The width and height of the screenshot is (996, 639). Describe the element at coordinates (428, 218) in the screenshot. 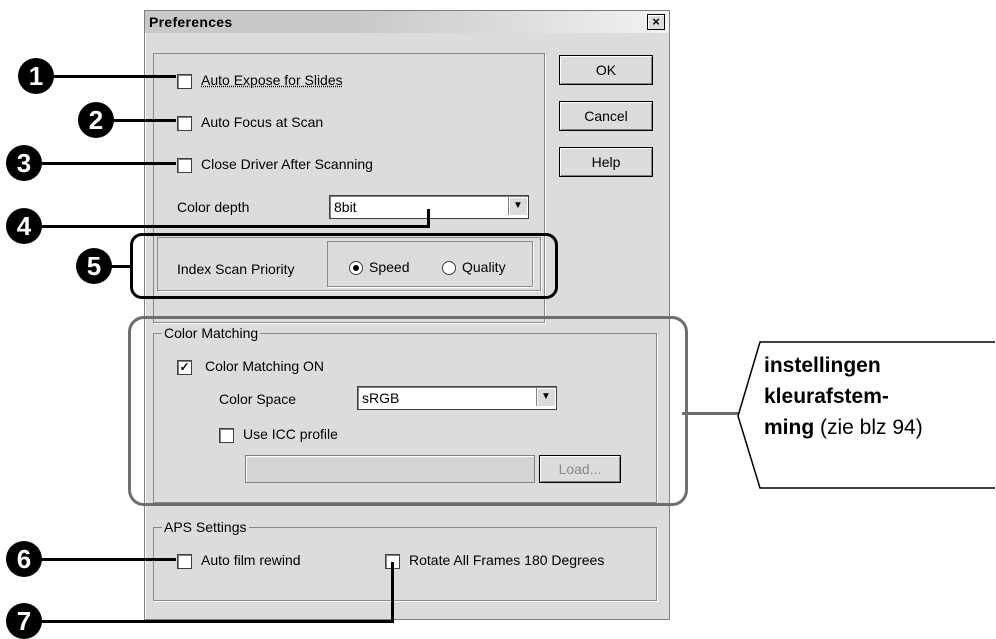

I see `leader-line-4b` at that location.